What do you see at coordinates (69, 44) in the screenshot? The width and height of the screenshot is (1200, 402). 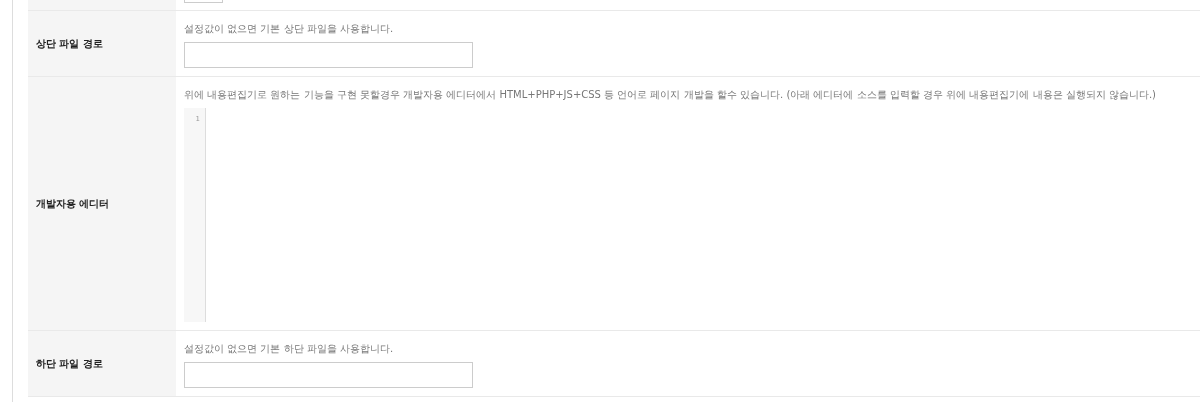 I see `field-label: 상단 파일 경로` at bounding box center [69, 44].